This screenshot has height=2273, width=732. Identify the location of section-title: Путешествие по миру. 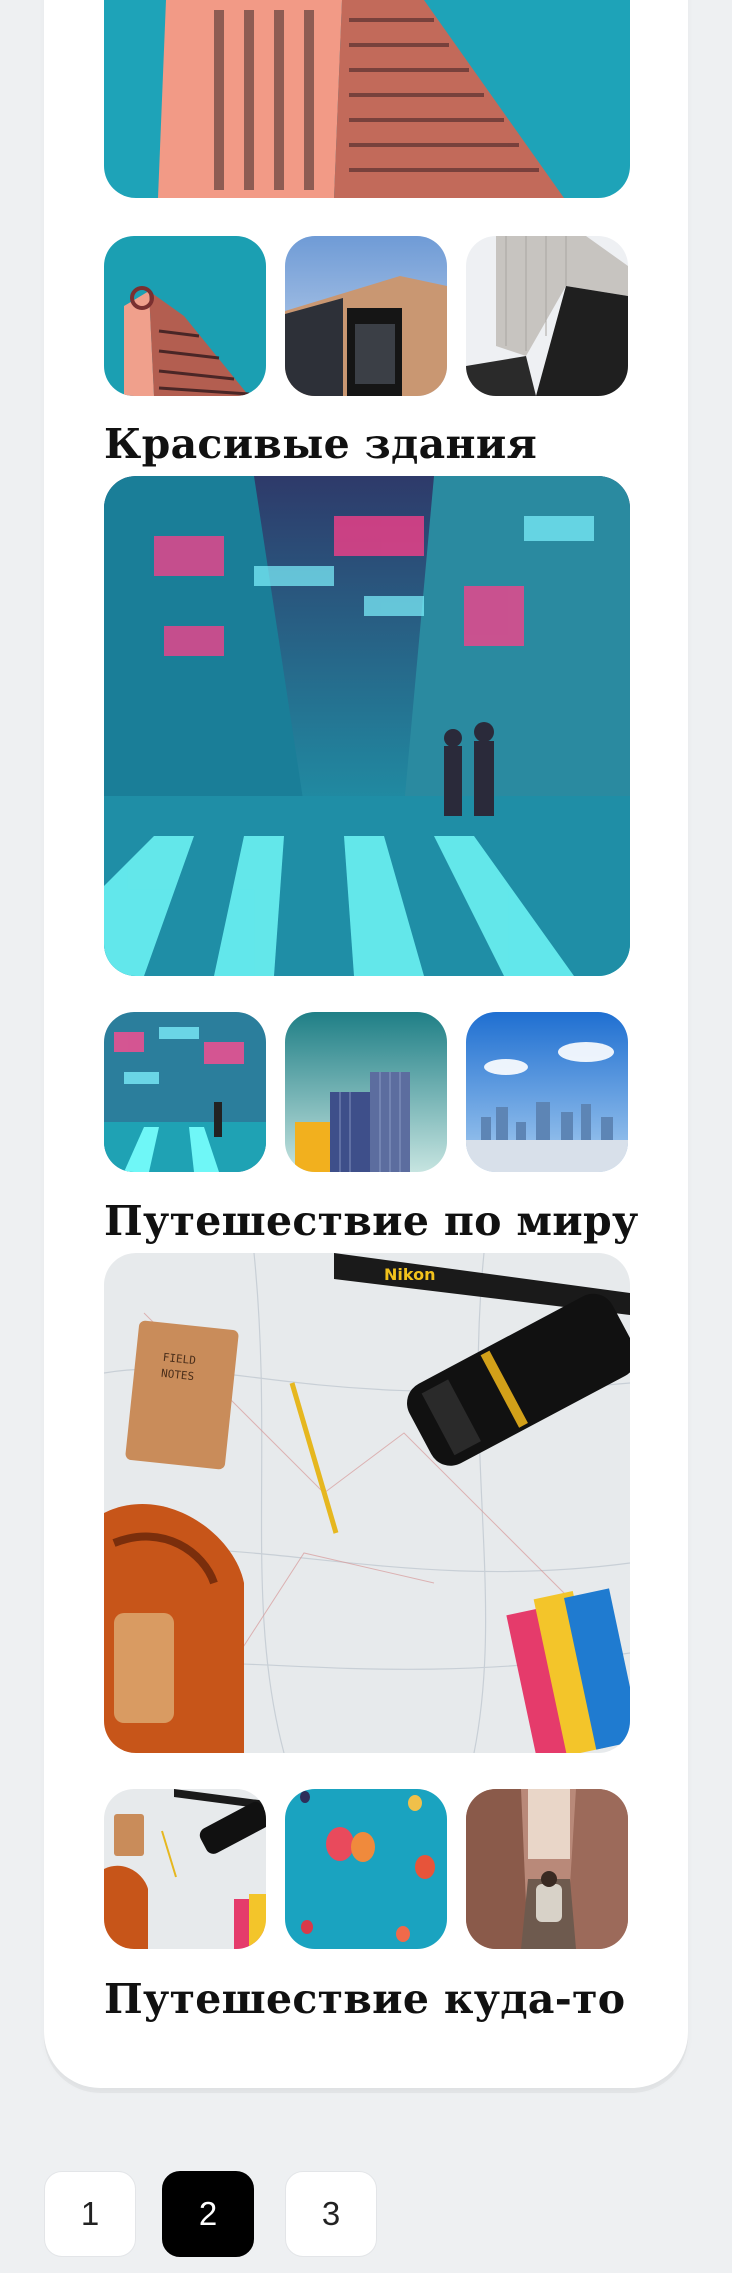
(371, 1221).